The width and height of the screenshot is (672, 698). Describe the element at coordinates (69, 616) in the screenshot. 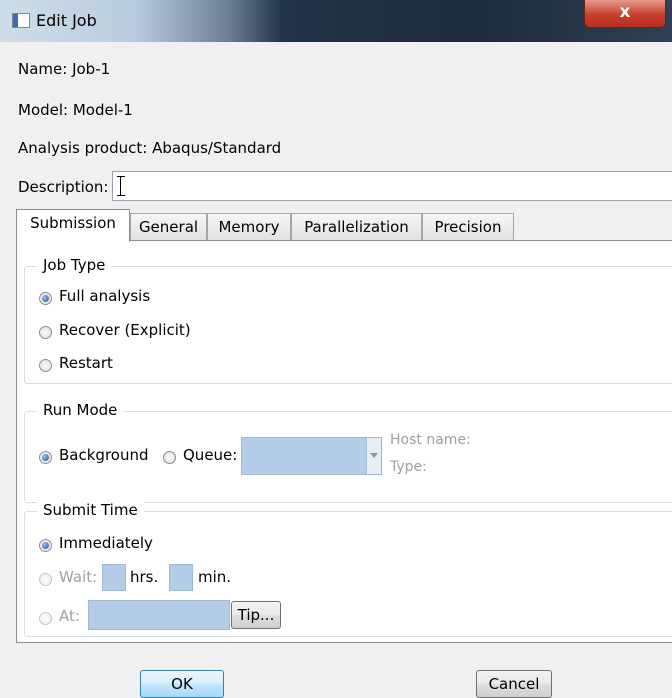

I see `at-label: At:` at that location.